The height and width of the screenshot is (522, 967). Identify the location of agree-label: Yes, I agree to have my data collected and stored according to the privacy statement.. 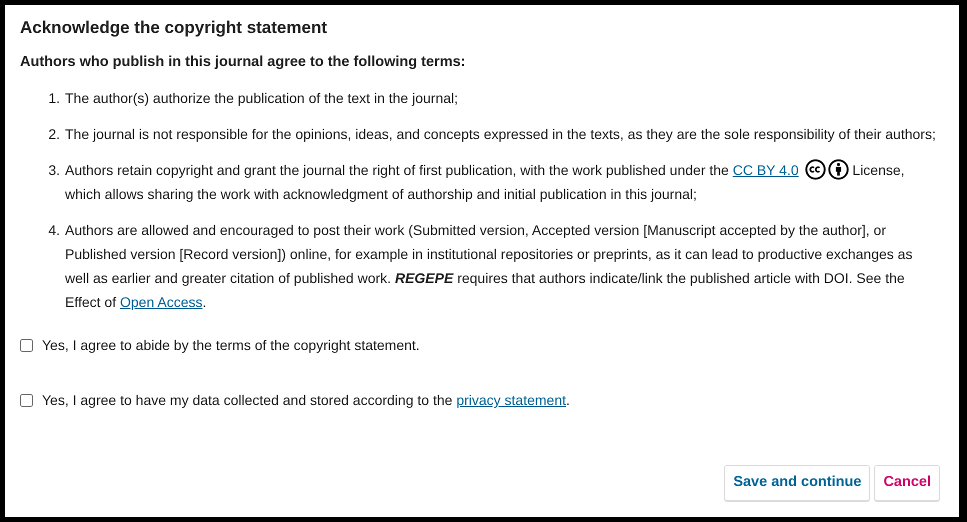
(306, 400).